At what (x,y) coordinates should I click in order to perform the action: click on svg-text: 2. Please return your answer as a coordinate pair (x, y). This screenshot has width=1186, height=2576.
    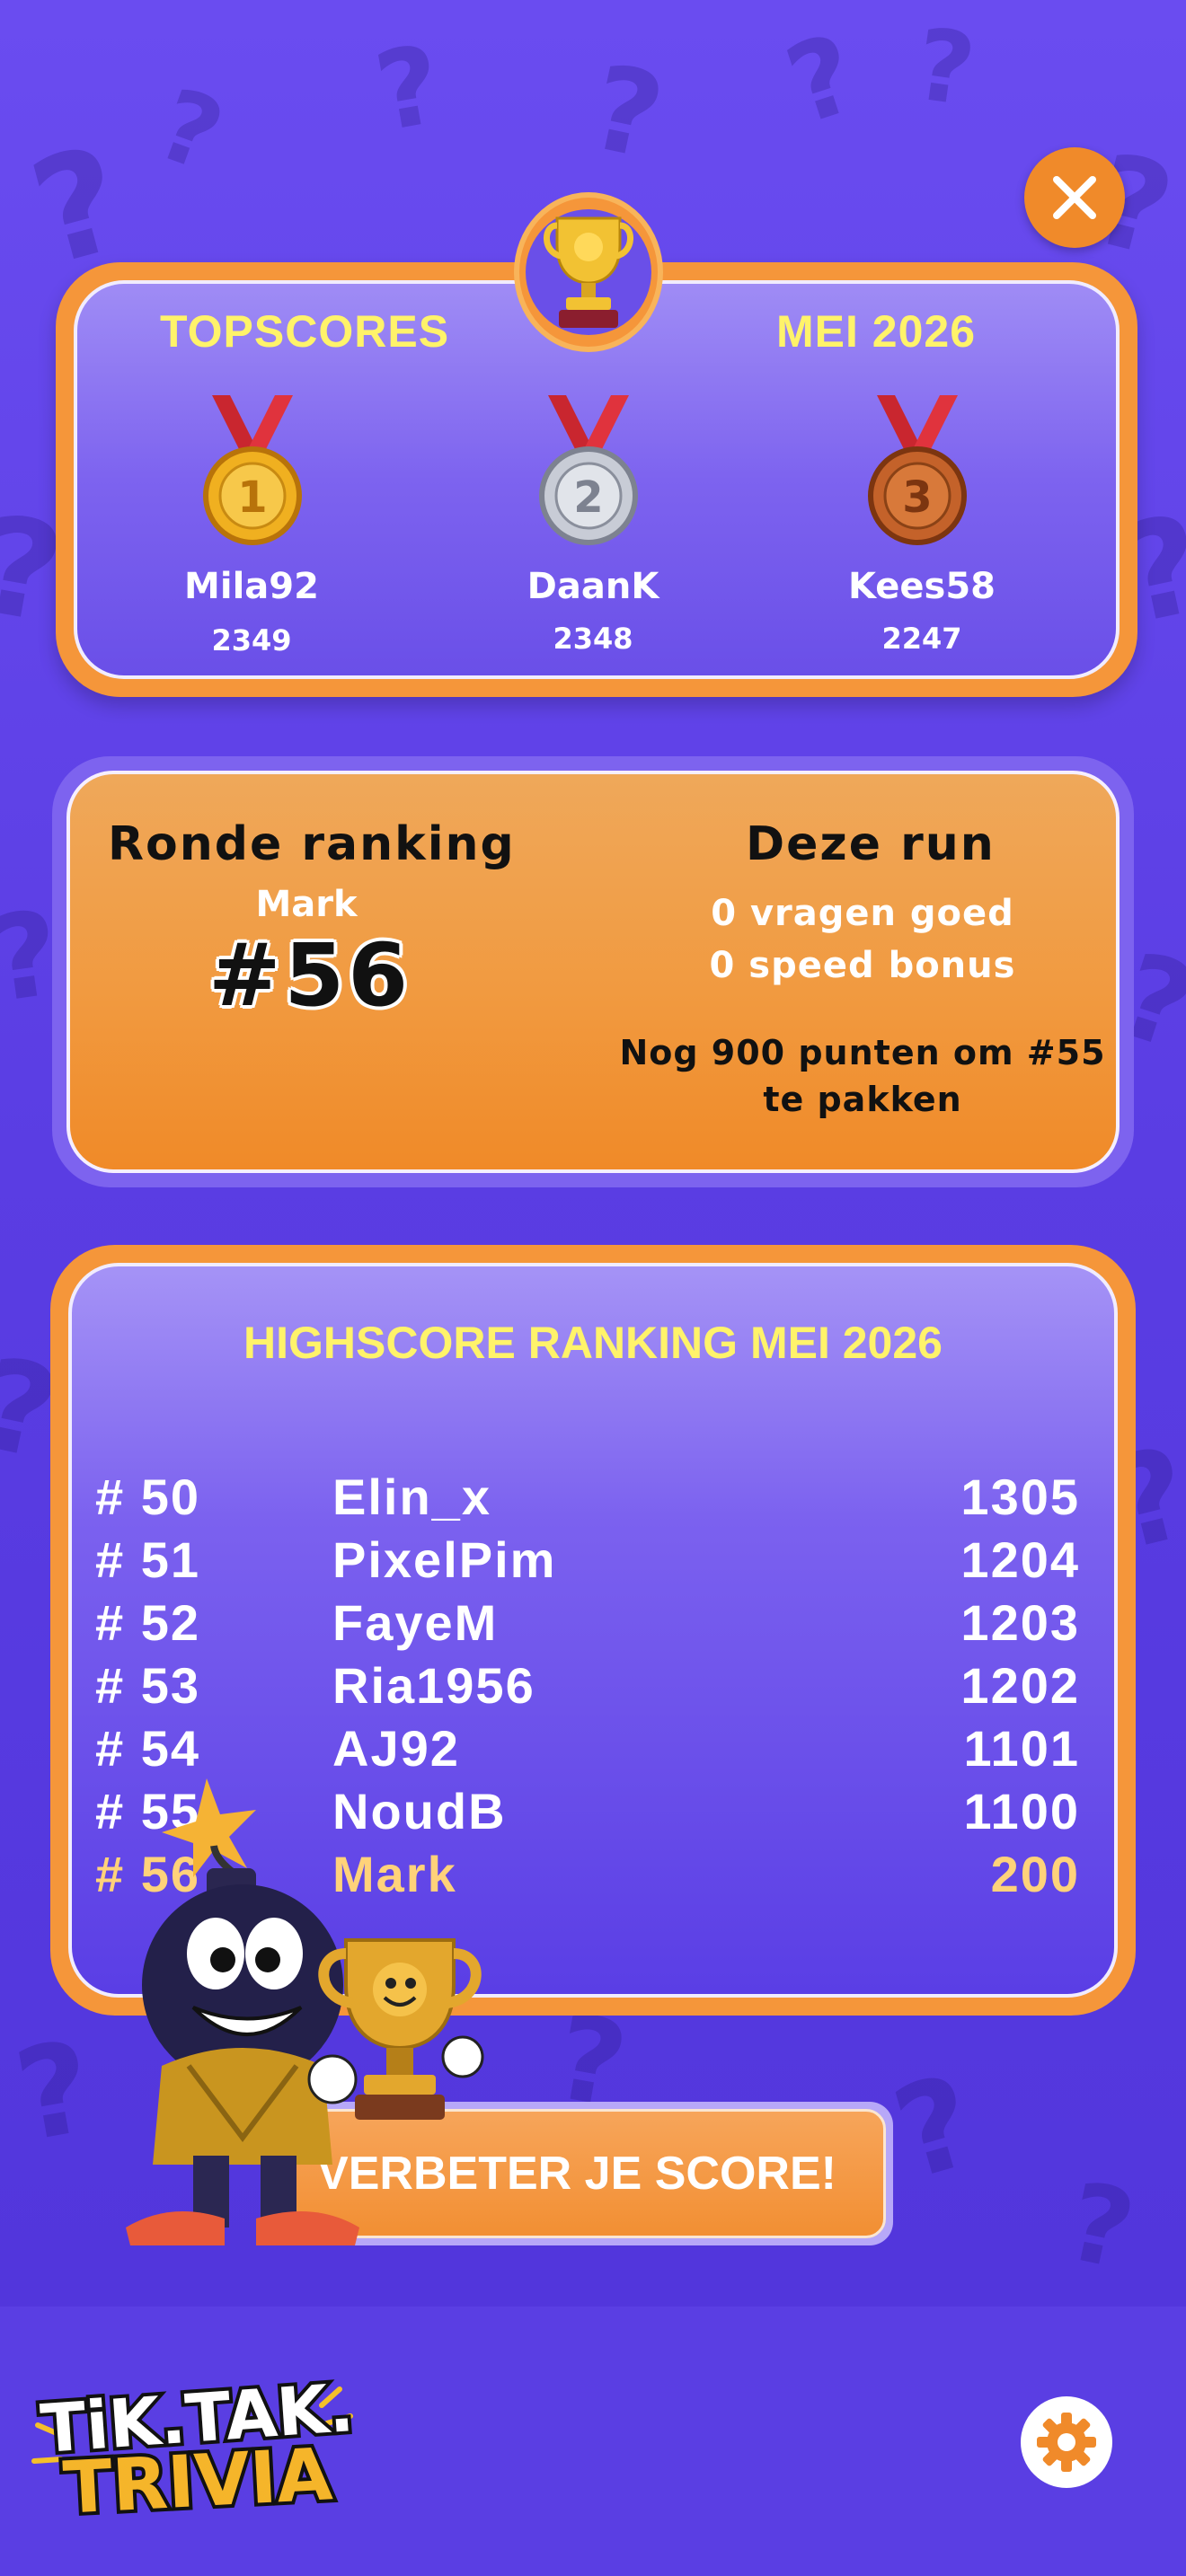
    Looking at the image, I should click on (588, 497).